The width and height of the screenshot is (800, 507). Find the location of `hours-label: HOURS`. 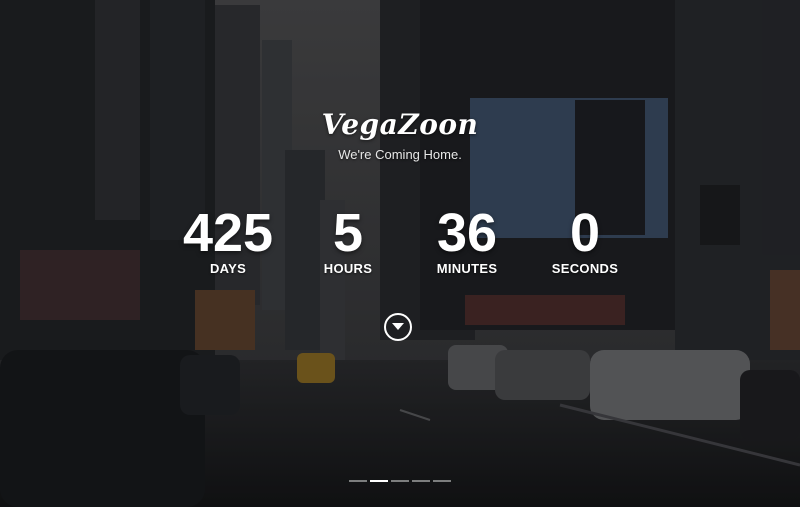

hours-label: HOURS is located at coordinates (348, 268).